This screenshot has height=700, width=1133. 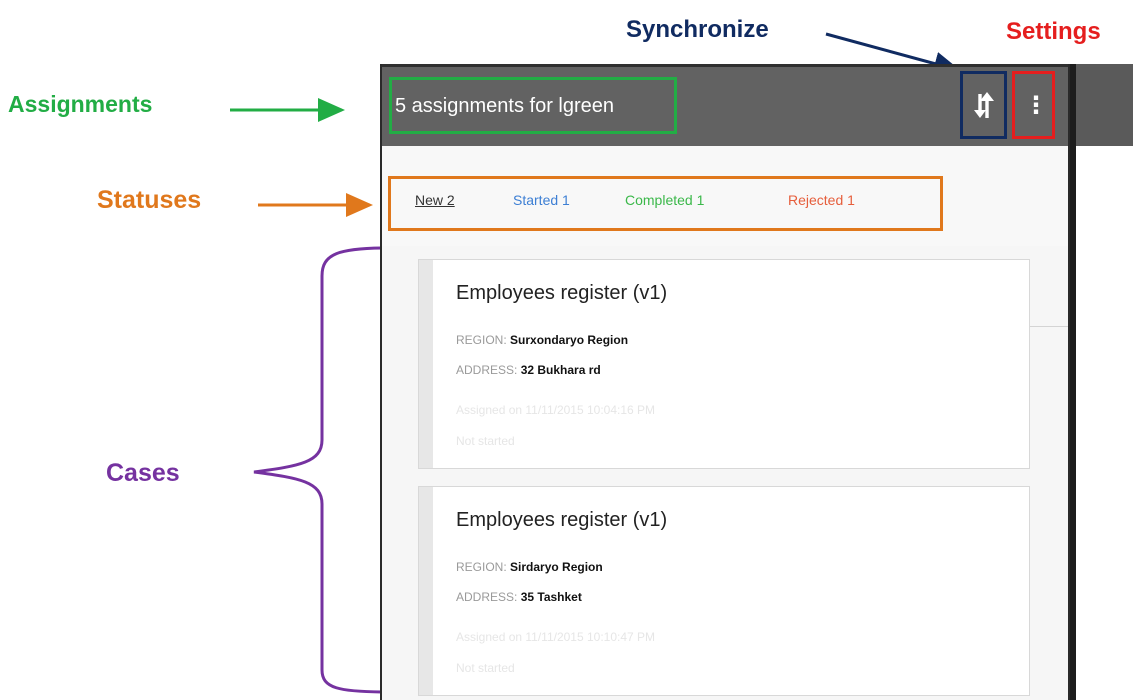 What do you see at coordinates (143, 473) in the screenshot?
I see `cases-annotation: Cases` at bounding box center [143, 473].